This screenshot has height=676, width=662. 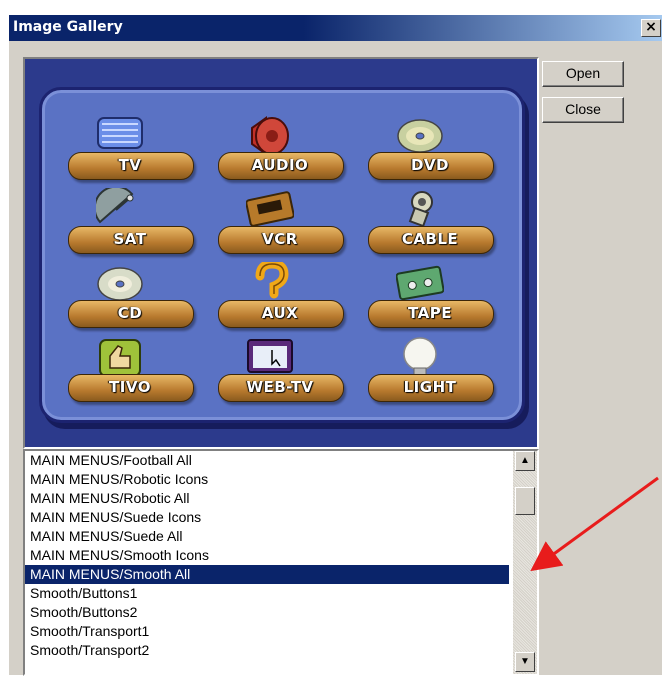 I want to click on scroll-up-button: ▲, so click(x=525, y=461).